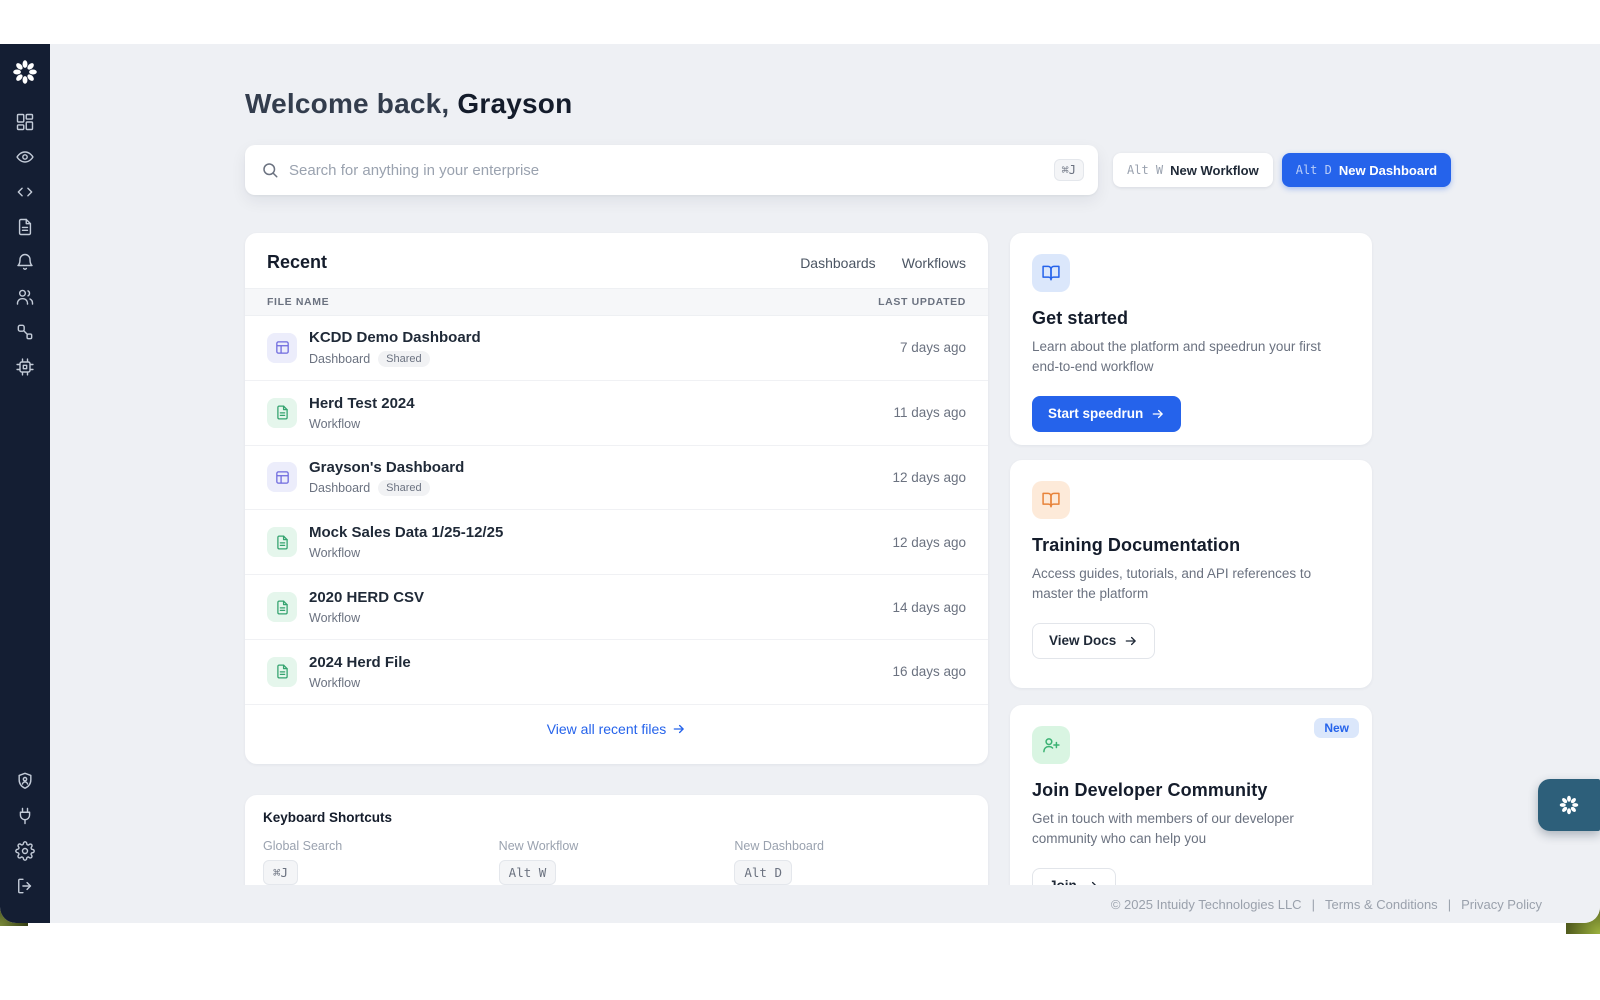 This screenshot has height=1000, width=1600. What do you see at coordinates (25, 781) in the screenshot?
I see `sidebar-item-security` at bounding box center [25, 781].